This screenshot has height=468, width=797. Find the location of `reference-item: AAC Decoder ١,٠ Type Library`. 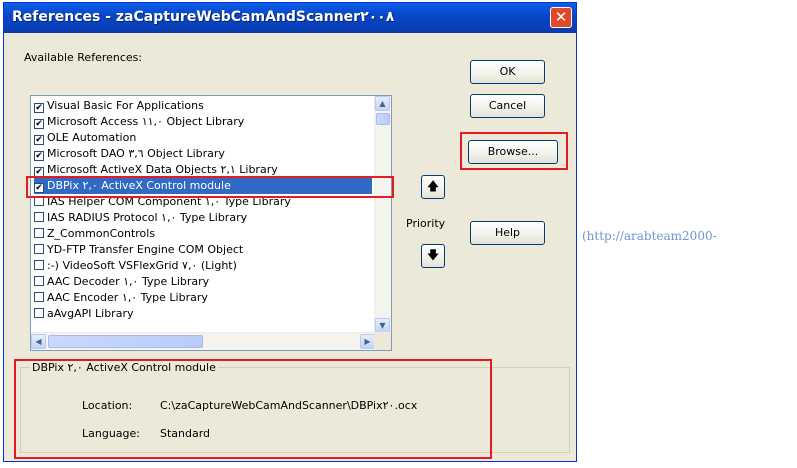

reference-item: AAC Decoder ١,٠ Type Library is located at coordinates (203, 282).